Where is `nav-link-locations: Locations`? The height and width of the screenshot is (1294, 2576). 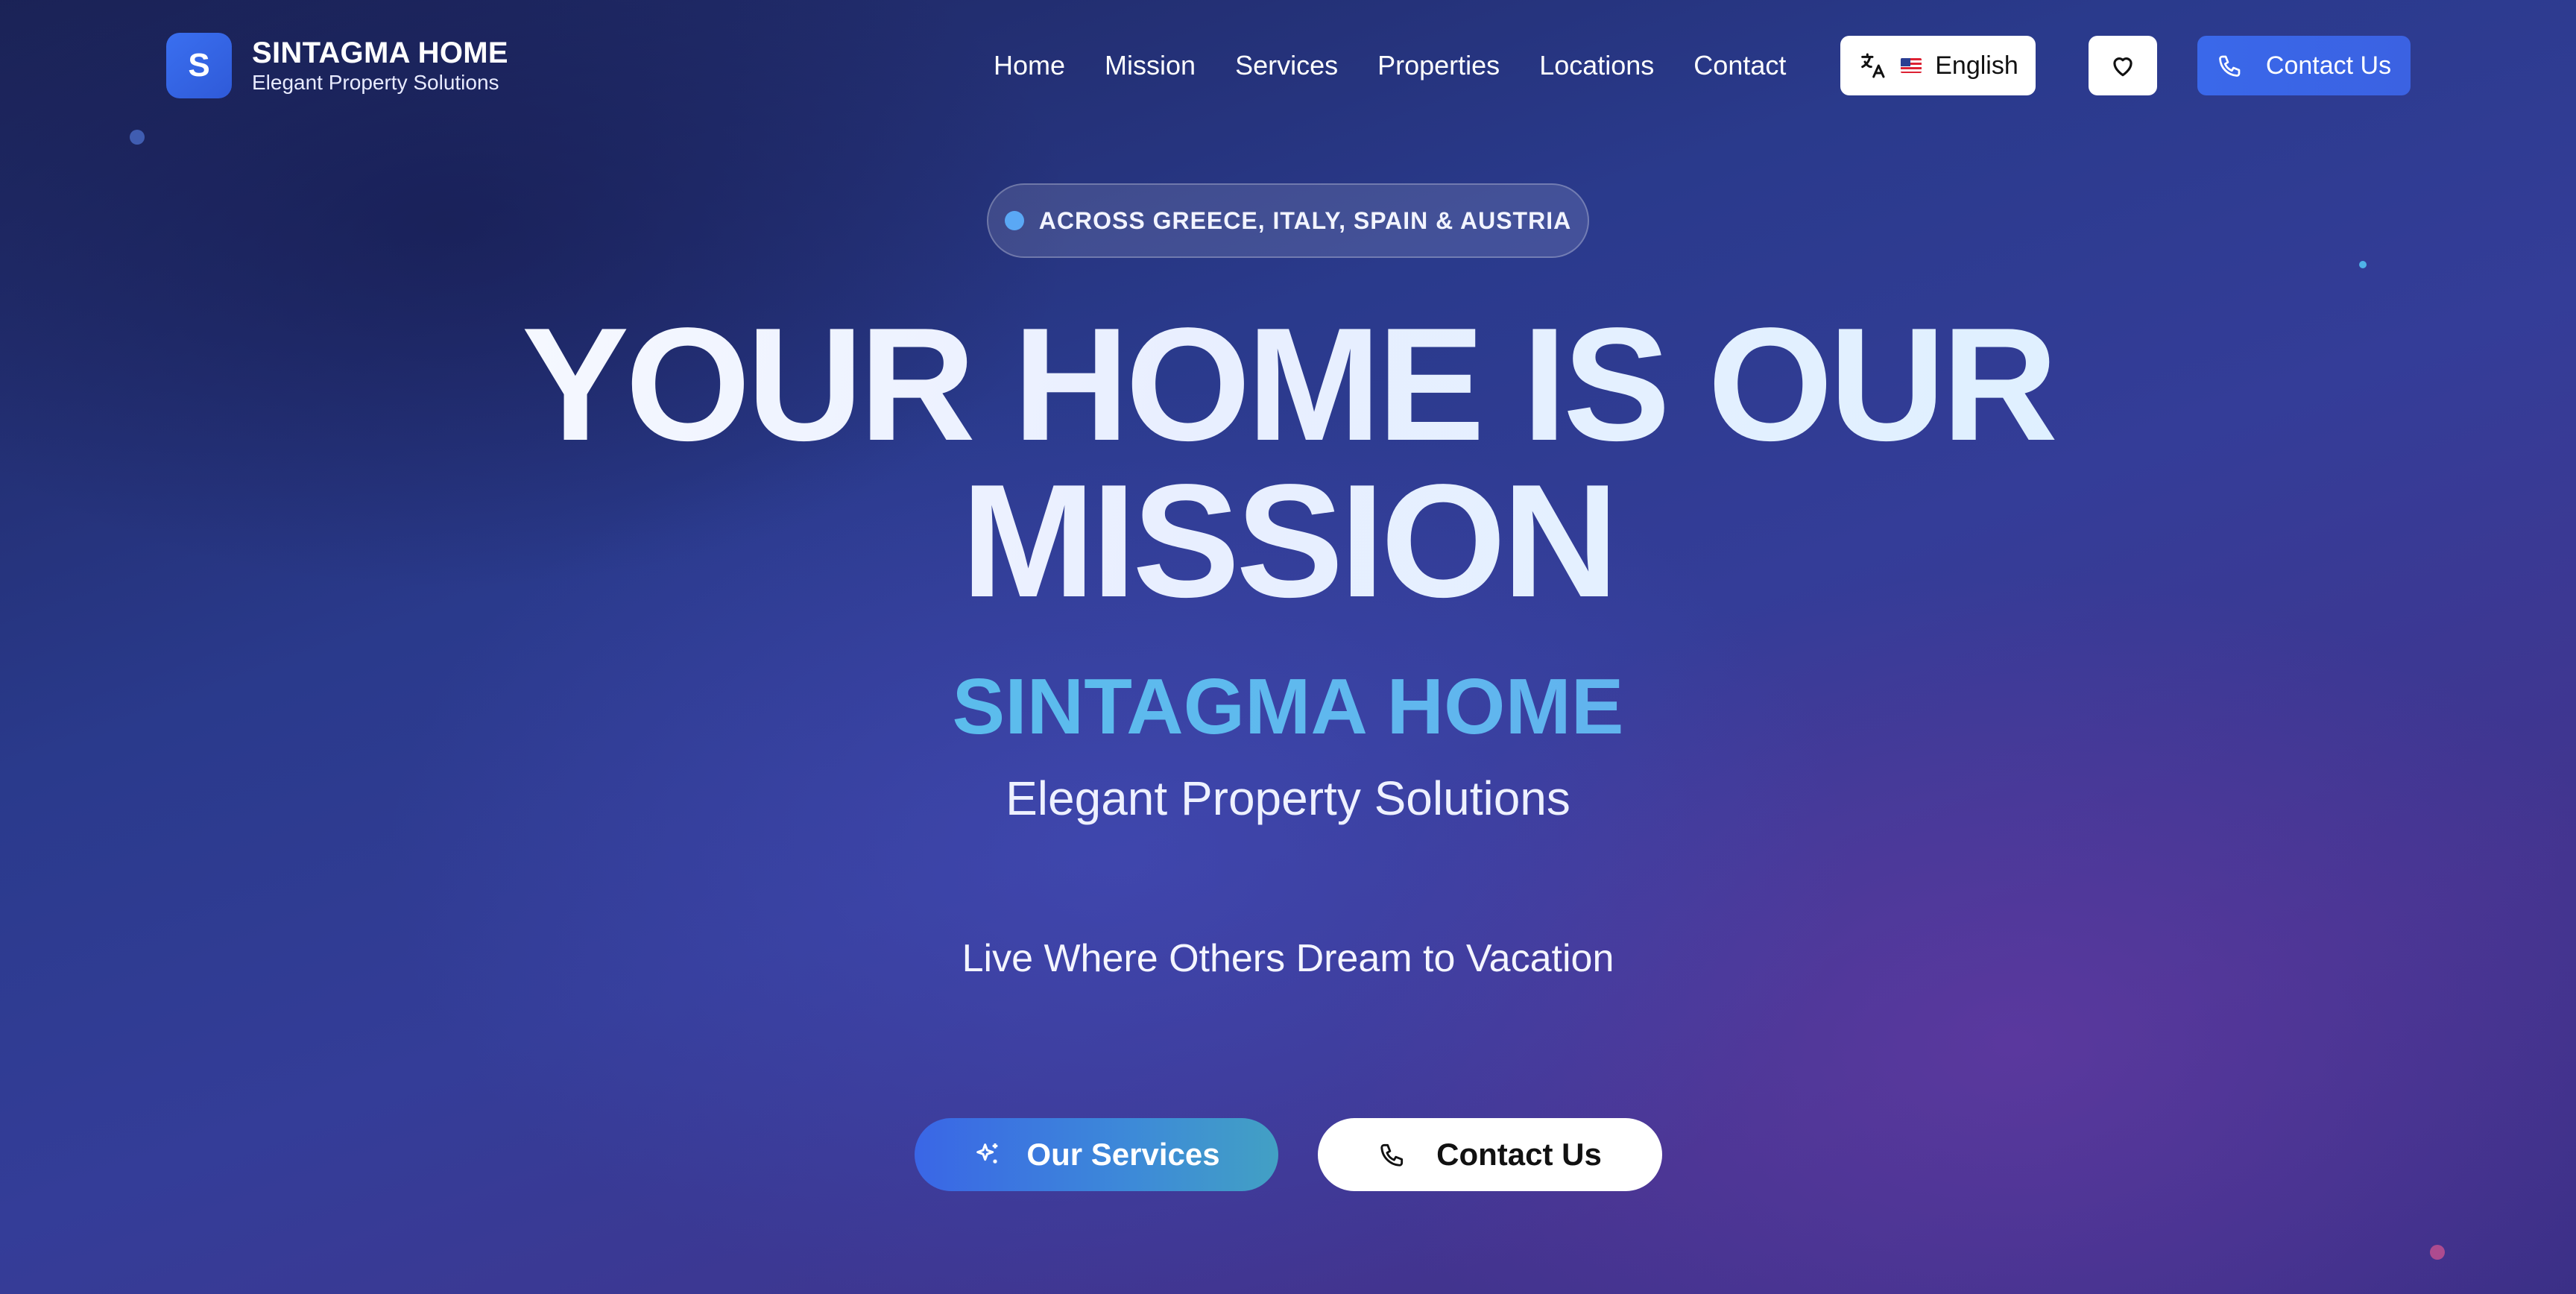
nav-link-locations: Locations is located at coordinates (1597, 65).